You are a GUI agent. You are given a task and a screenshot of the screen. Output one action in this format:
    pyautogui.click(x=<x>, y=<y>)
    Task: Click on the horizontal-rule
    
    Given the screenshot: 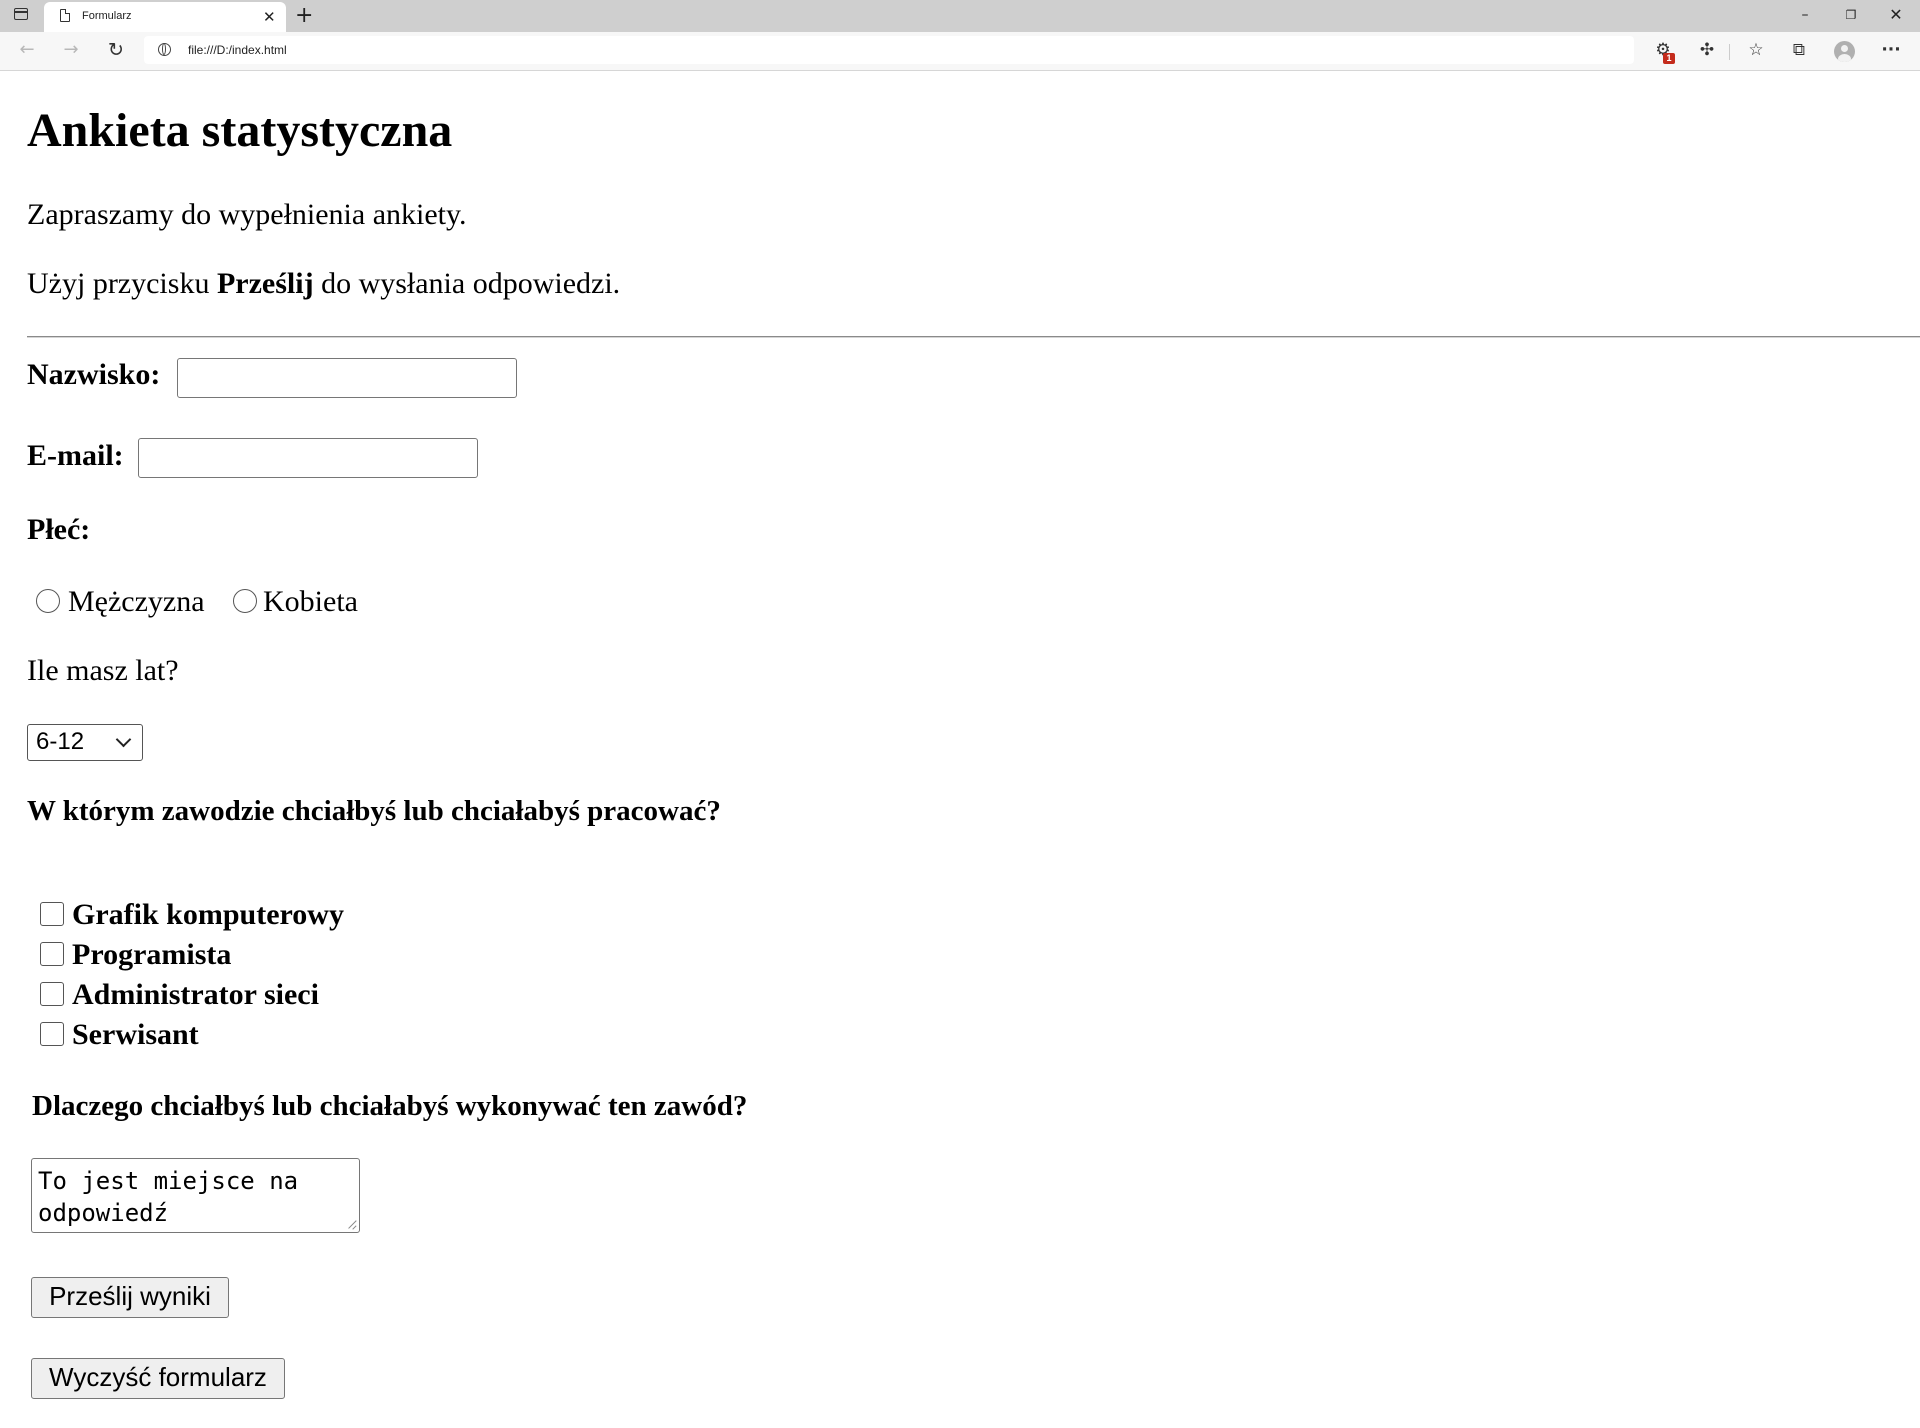 What is the action you would take?
    pyautogui.click(x=973, y=337)
    